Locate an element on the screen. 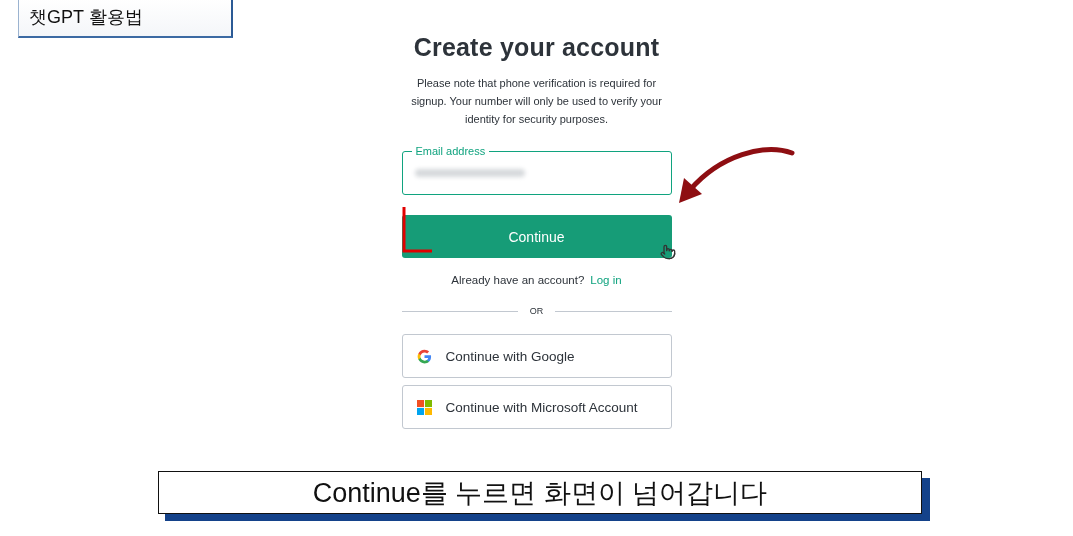 This screenshot has height=536, width=1073. microsoft-button: Continue with Microsoft Account is located at coordinates (536, 407).